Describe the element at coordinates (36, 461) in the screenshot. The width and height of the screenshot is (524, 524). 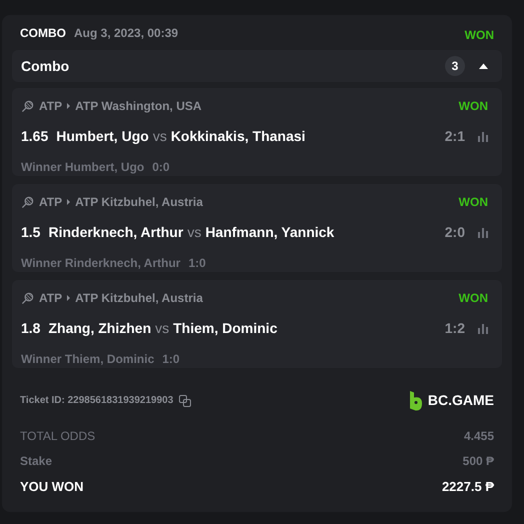
I see `total-label: Stake` at that location.